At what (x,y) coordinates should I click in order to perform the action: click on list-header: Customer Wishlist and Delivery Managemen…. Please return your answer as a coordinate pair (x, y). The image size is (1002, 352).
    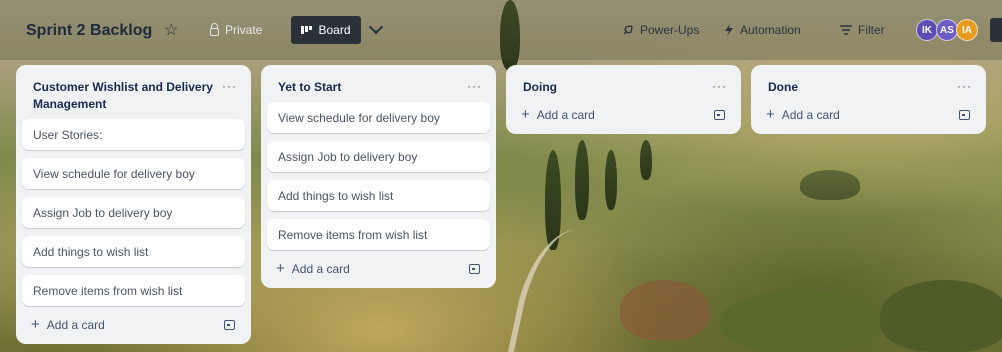
    Looking at the image, I should click on (133, 92).